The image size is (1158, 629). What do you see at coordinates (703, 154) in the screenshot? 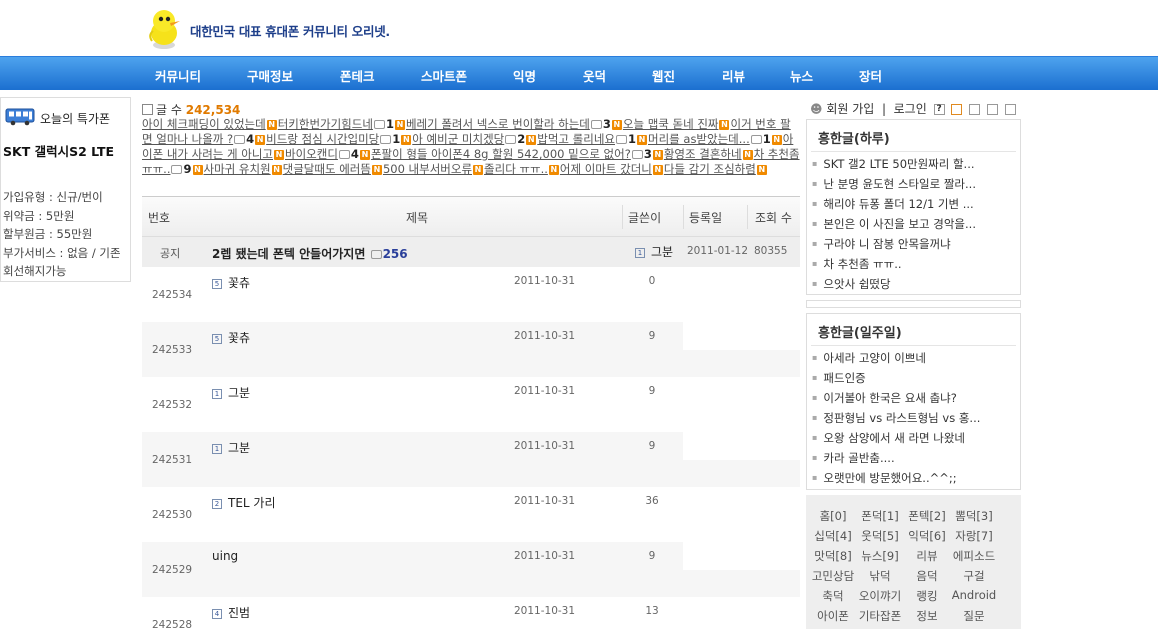
I see `ticker-post-link: 황영조 결혼하네` at bounding box center [703, 154].